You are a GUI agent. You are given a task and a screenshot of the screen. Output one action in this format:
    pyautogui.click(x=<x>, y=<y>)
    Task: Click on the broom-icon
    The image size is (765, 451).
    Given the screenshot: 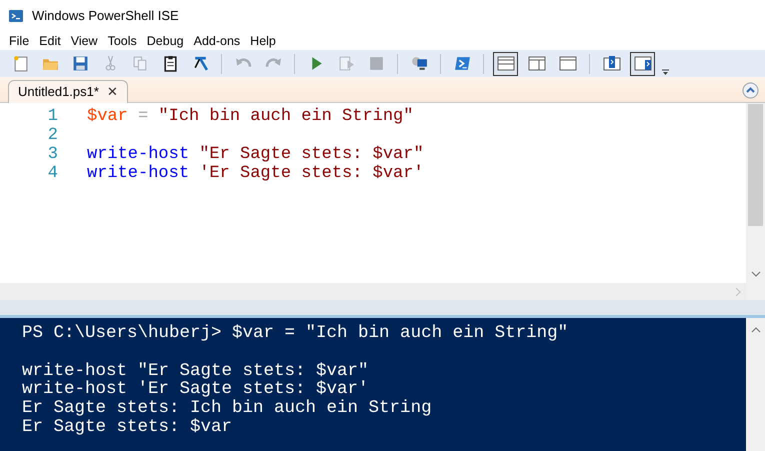 What is the action you would take?
    pyautogui.click(x=200, y=63)
    